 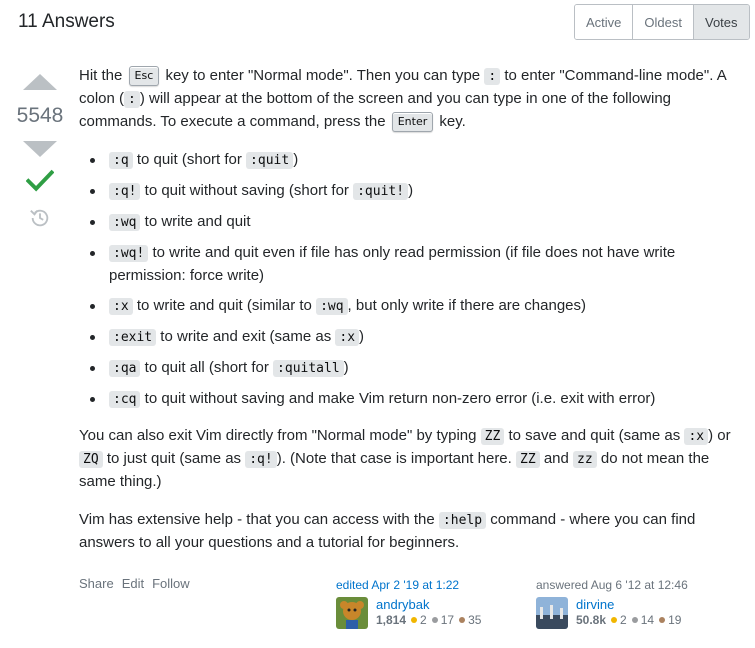 I want to click on sort-oldest-button: Oldest, so click(x=662, y=22).